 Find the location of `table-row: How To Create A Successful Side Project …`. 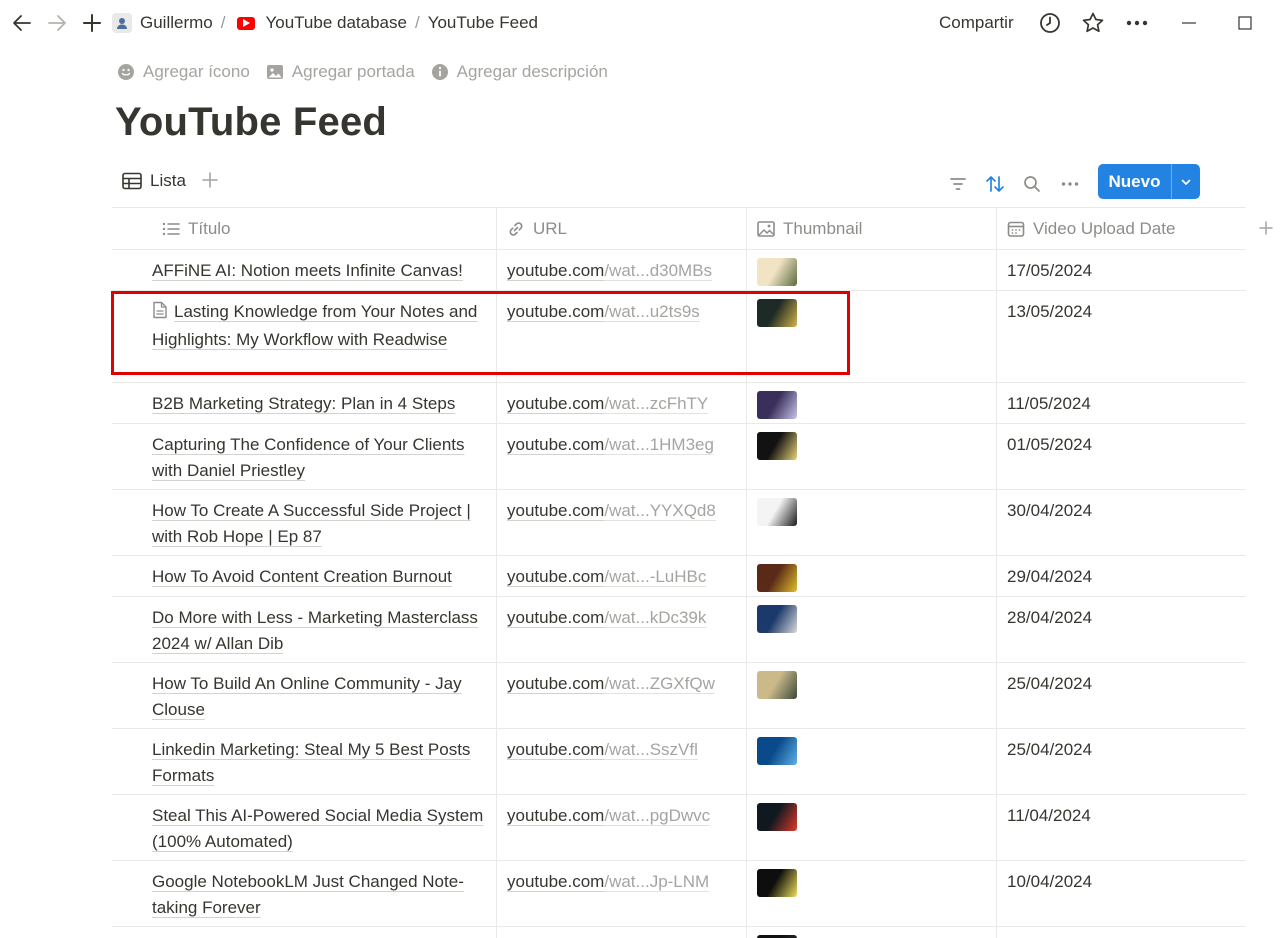

table-row: How To Create A Successful Side Project … is located at coordinates (679, 523).